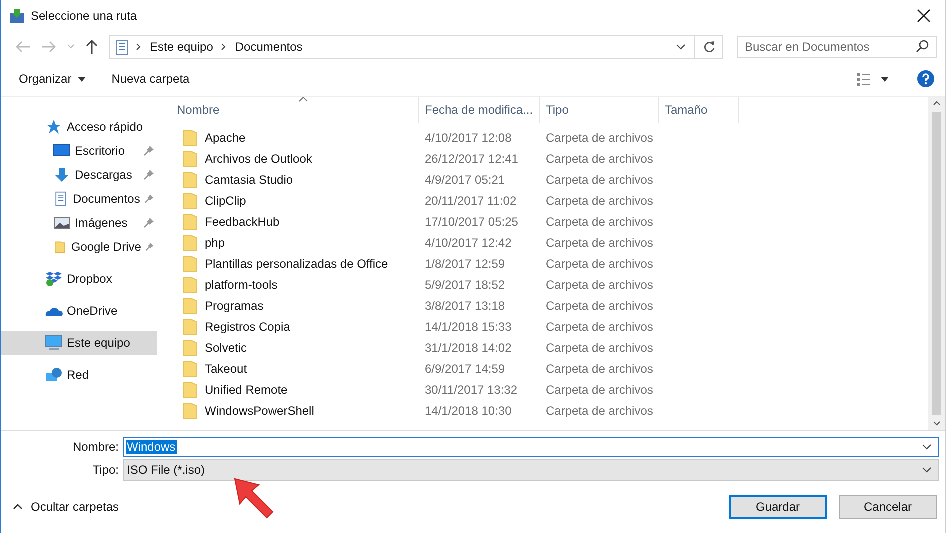 The image size is (946, 533). I want to click on dropbox-icon, so click(54, 279).